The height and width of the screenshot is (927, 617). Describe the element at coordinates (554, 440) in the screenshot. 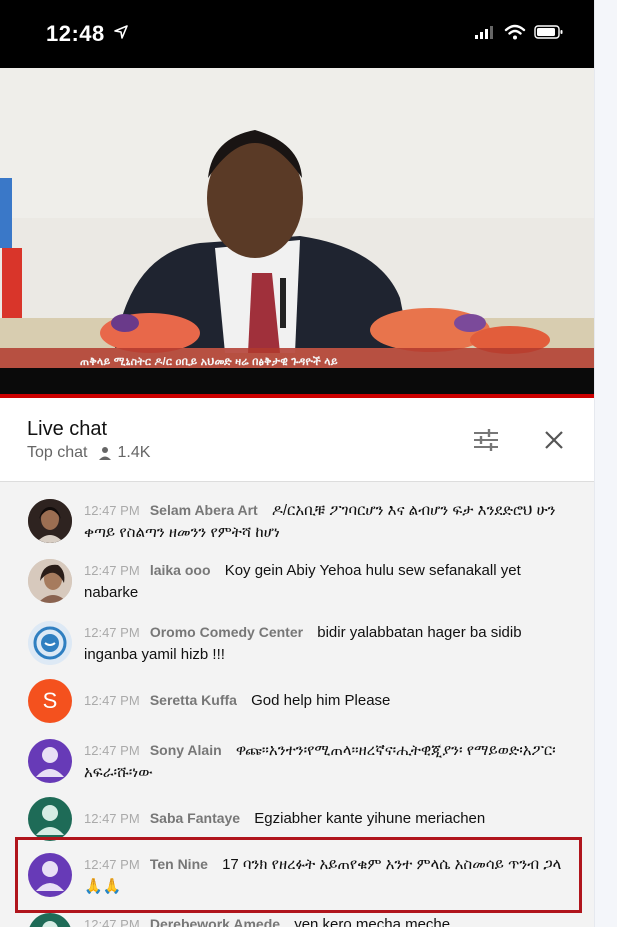

I see `close-icon` at that location.